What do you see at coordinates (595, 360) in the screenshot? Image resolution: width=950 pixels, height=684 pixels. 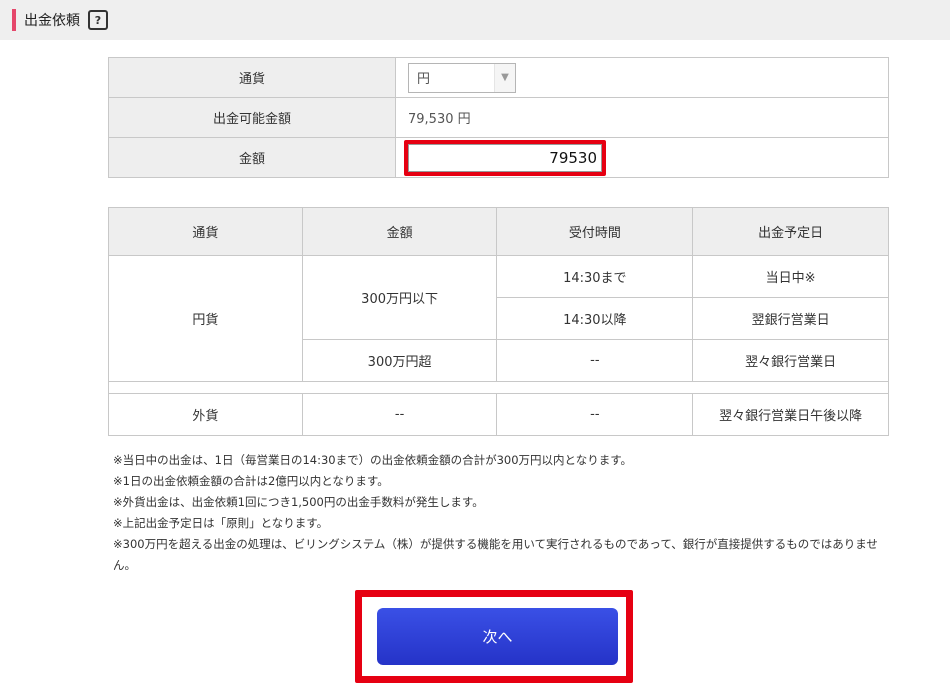 I see `over-time-cell: --` at bounding box center [595, 360].